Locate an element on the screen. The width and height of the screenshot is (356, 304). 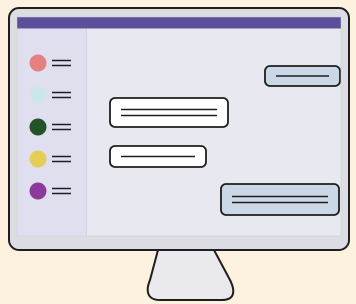
sidebar is located at coordinates (51, 132).